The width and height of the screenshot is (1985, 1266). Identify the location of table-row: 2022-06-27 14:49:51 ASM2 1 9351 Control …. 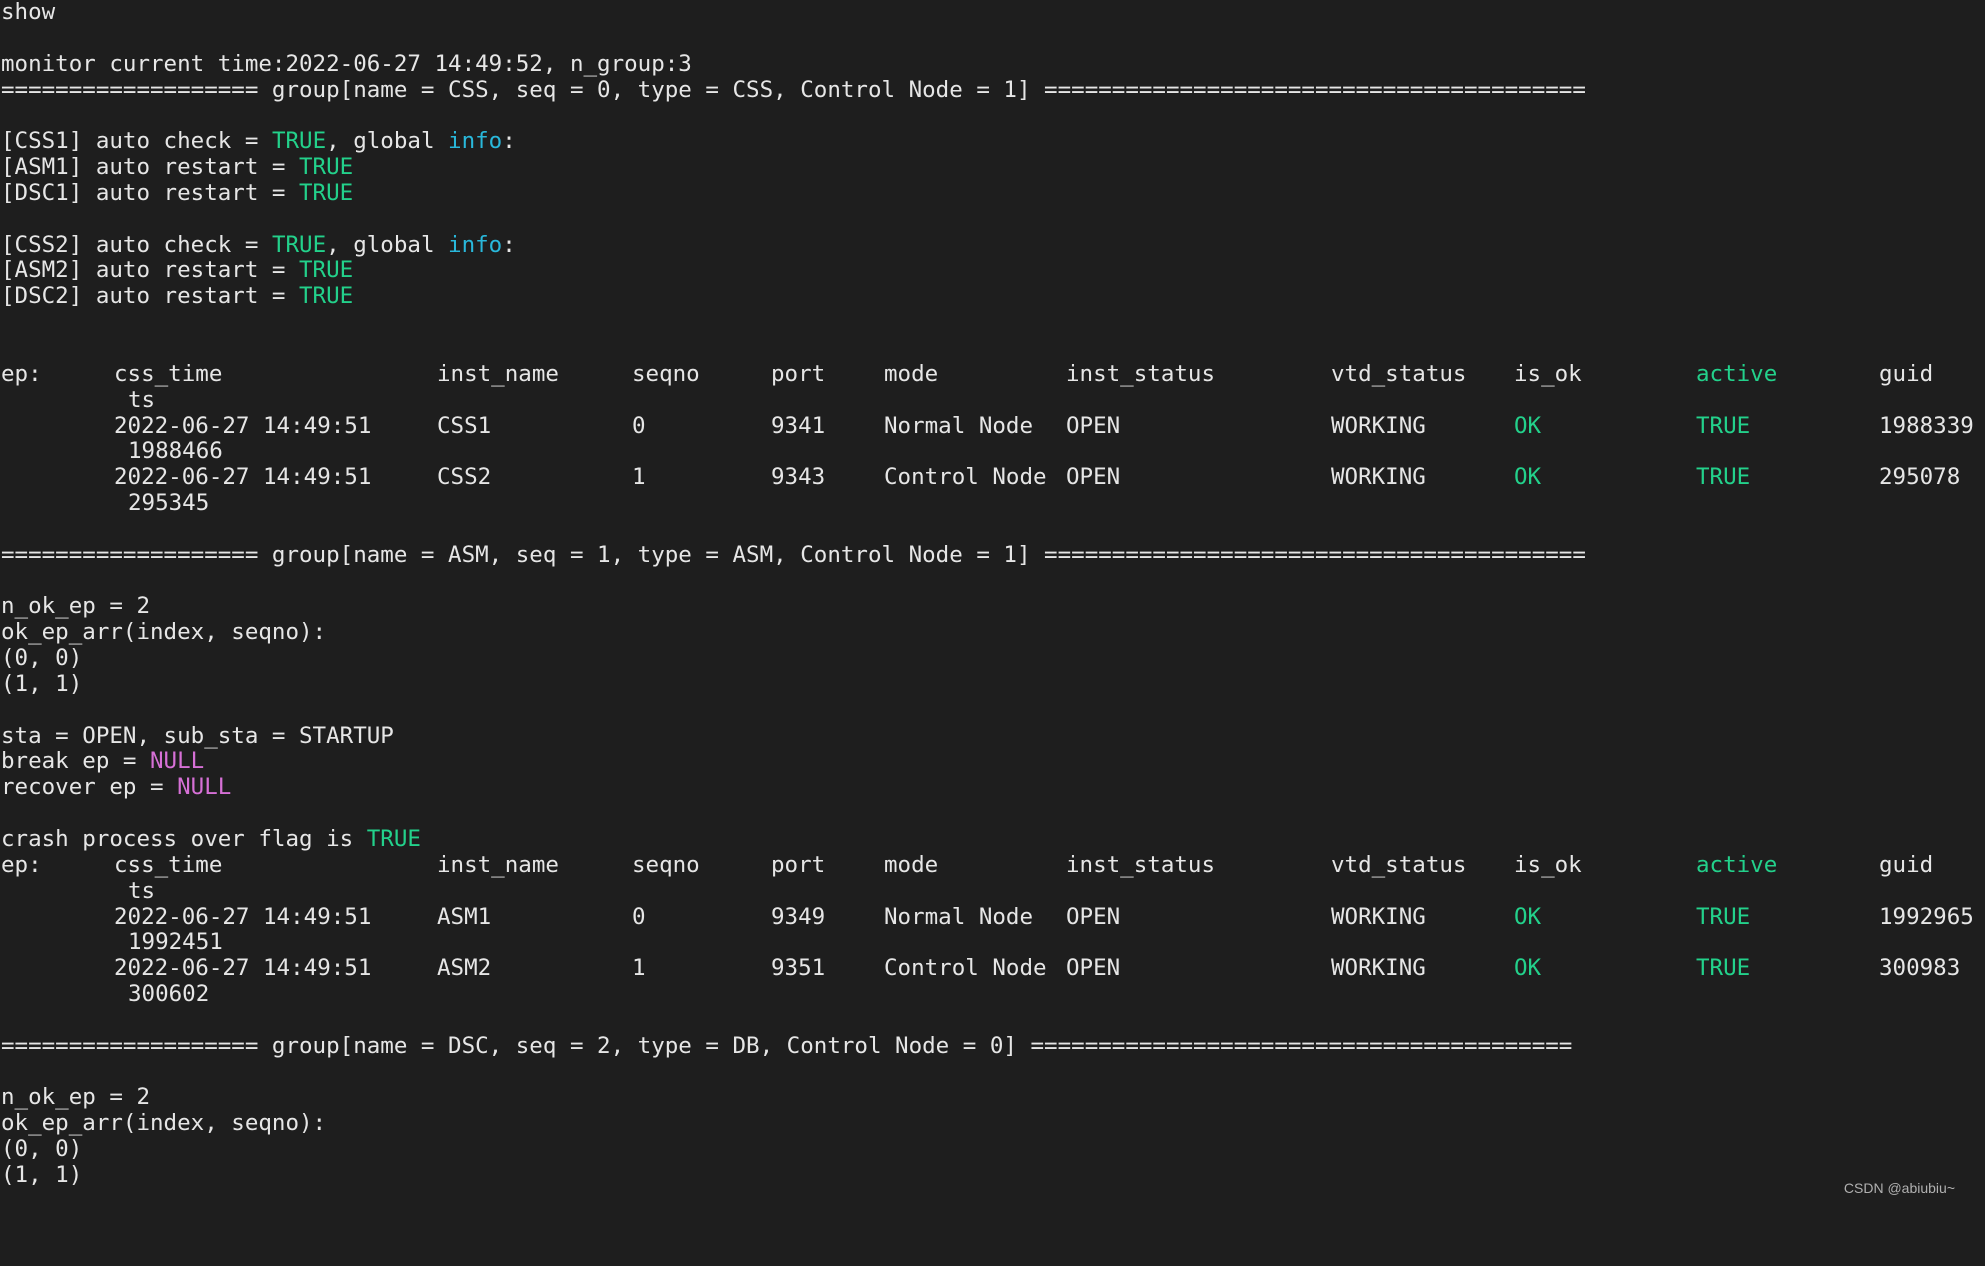
(993, 968).